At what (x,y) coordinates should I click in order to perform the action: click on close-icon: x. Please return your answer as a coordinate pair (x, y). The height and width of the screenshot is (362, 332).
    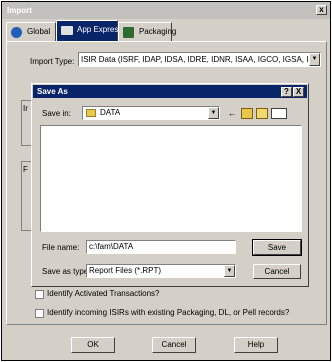
    Looking at the image, I should click on (321, 9).